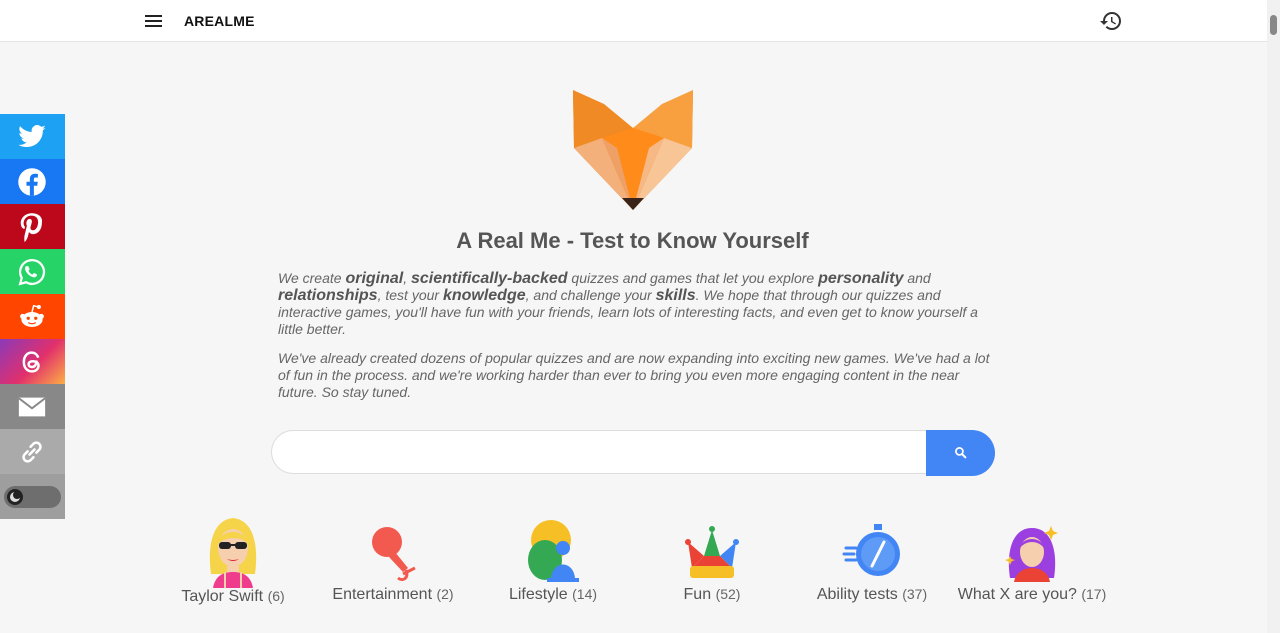 The width and height of the screenshot is (1280, 633). Describe the element at coordinates (1031, 554) in the screenshot. I see `avatar-icon` at that location.